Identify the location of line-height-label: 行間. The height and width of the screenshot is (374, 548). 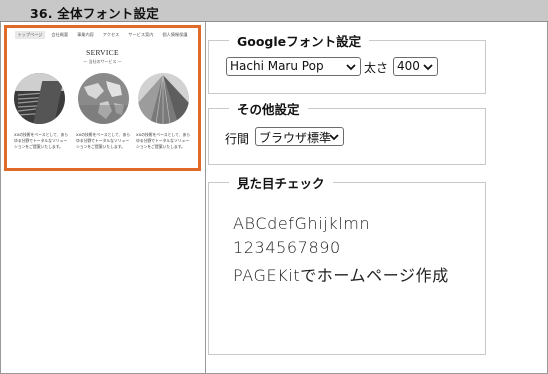
(237, 139).